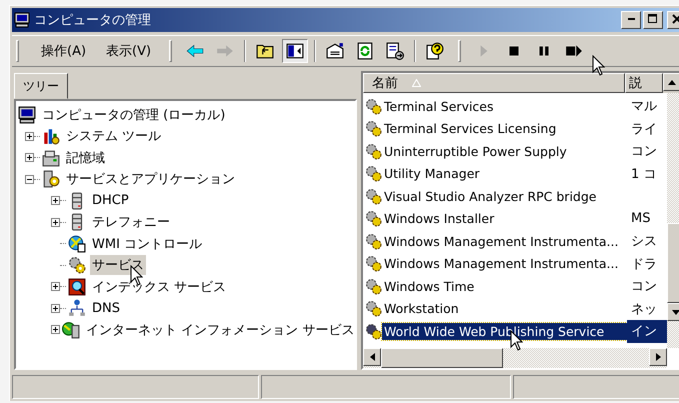 This screenshot has height=403, width=679. Describe the element at coordinates (675, 312) in the screenshot. I see `down-triangle-icon` at that location.